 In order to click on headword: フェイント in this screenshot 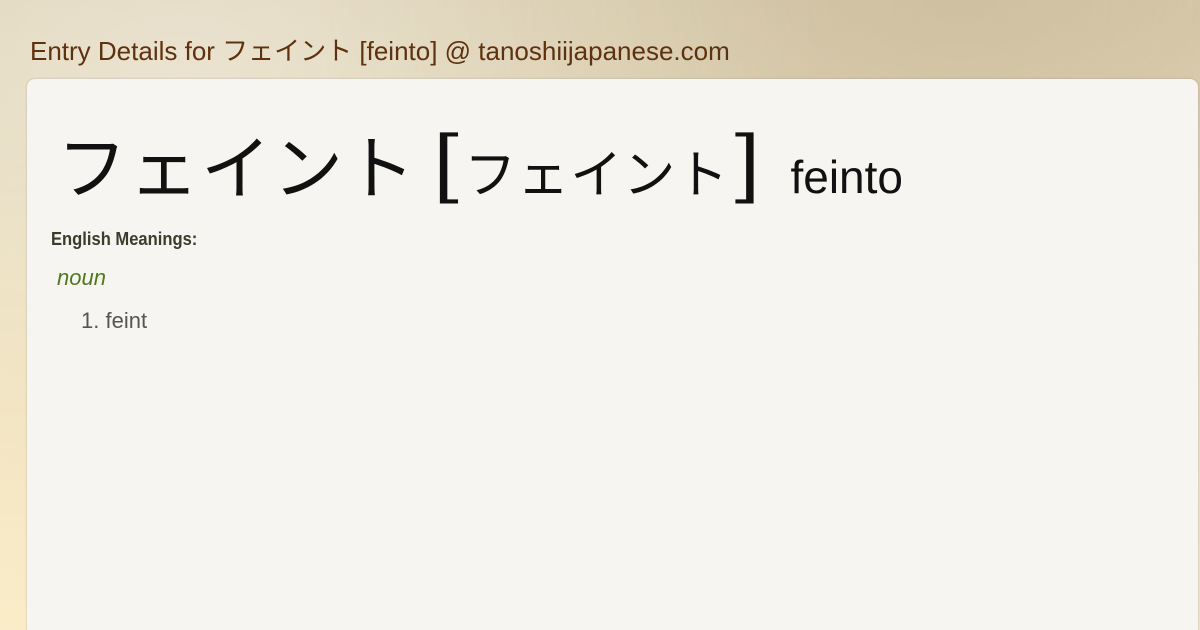, I will do `click(237, 169)`.